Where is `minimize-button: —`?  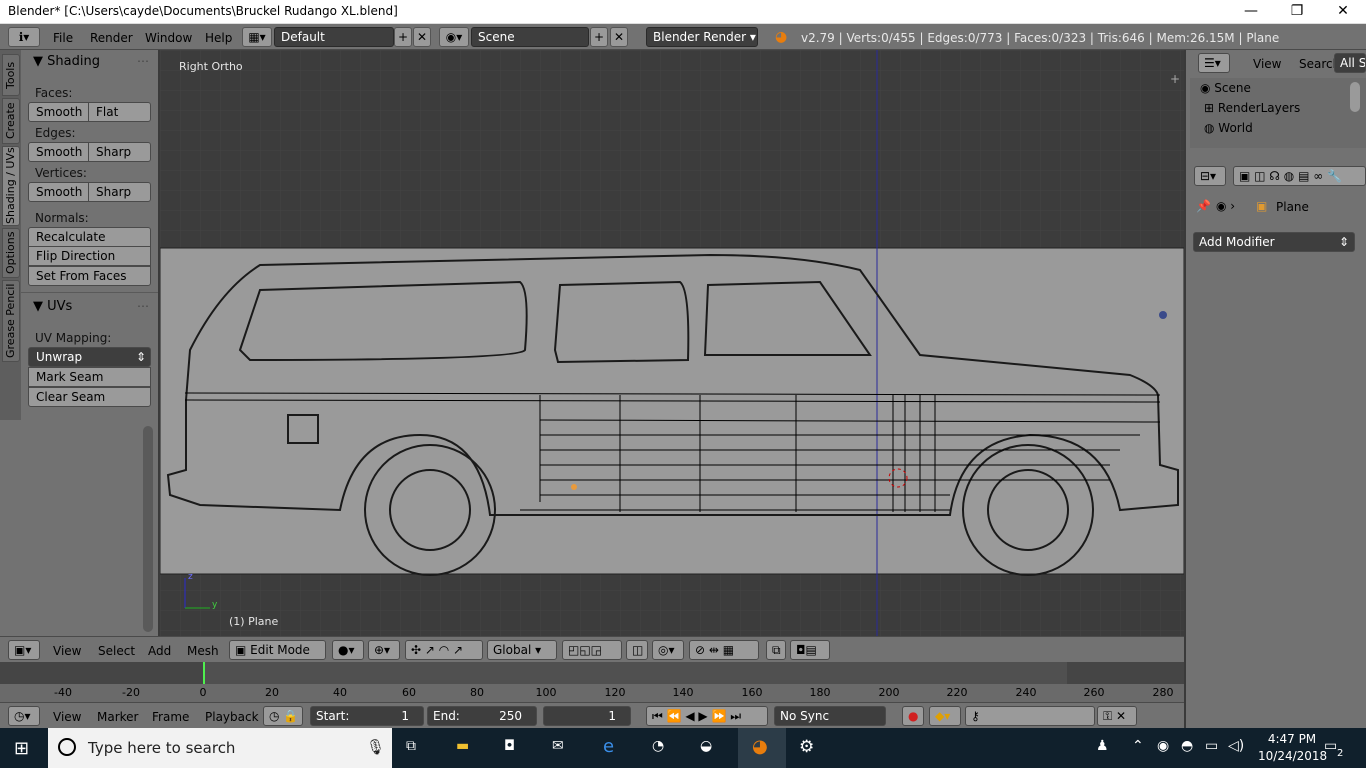 minimize-button: — is located at coordinates (1251, 12).